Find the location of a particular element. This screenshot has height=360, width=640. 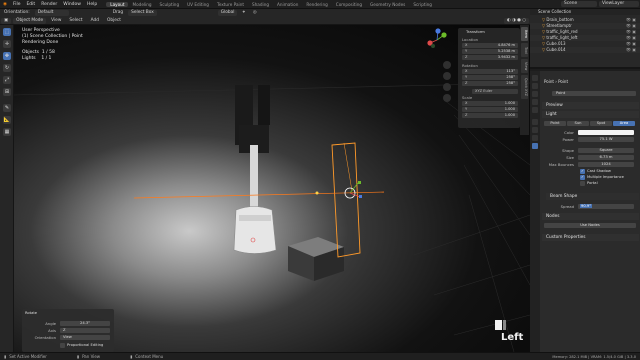

proportional-checkbox is located at coordinates (62, 345).